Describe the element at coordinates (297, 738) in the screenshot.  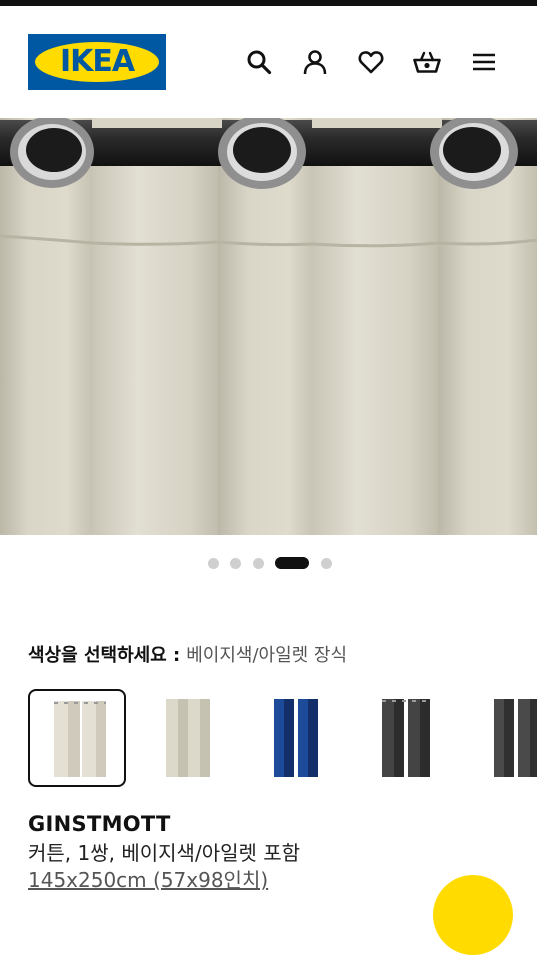
I see `swatch-blue` at that location.